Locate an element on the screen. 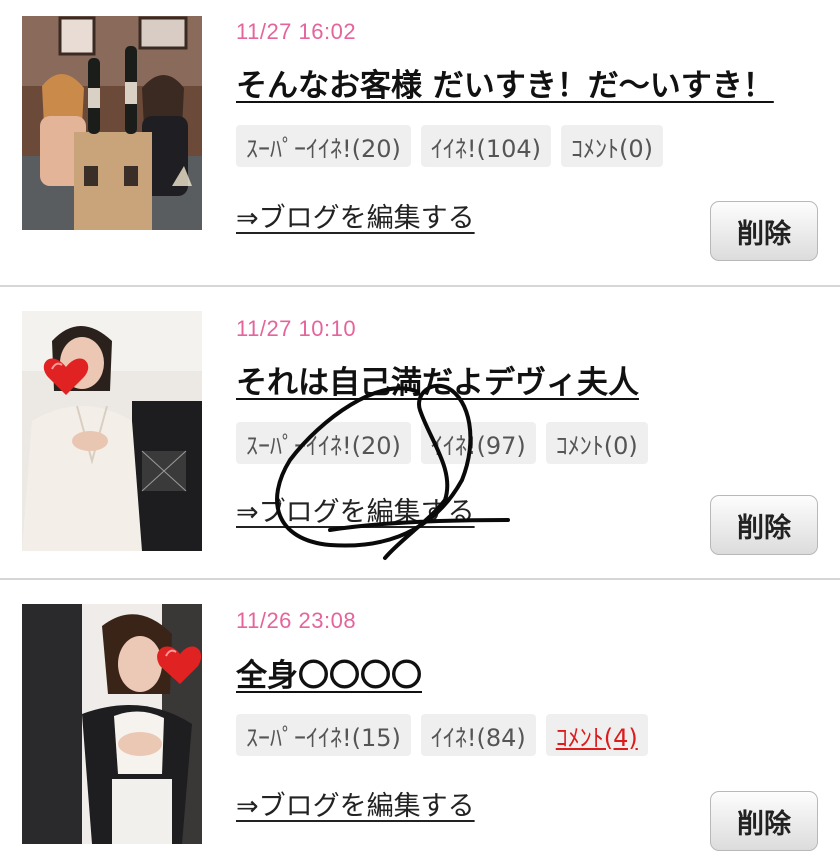  post-title-link: 全身〇〇〇〇 is located at coordinates (329, 672).